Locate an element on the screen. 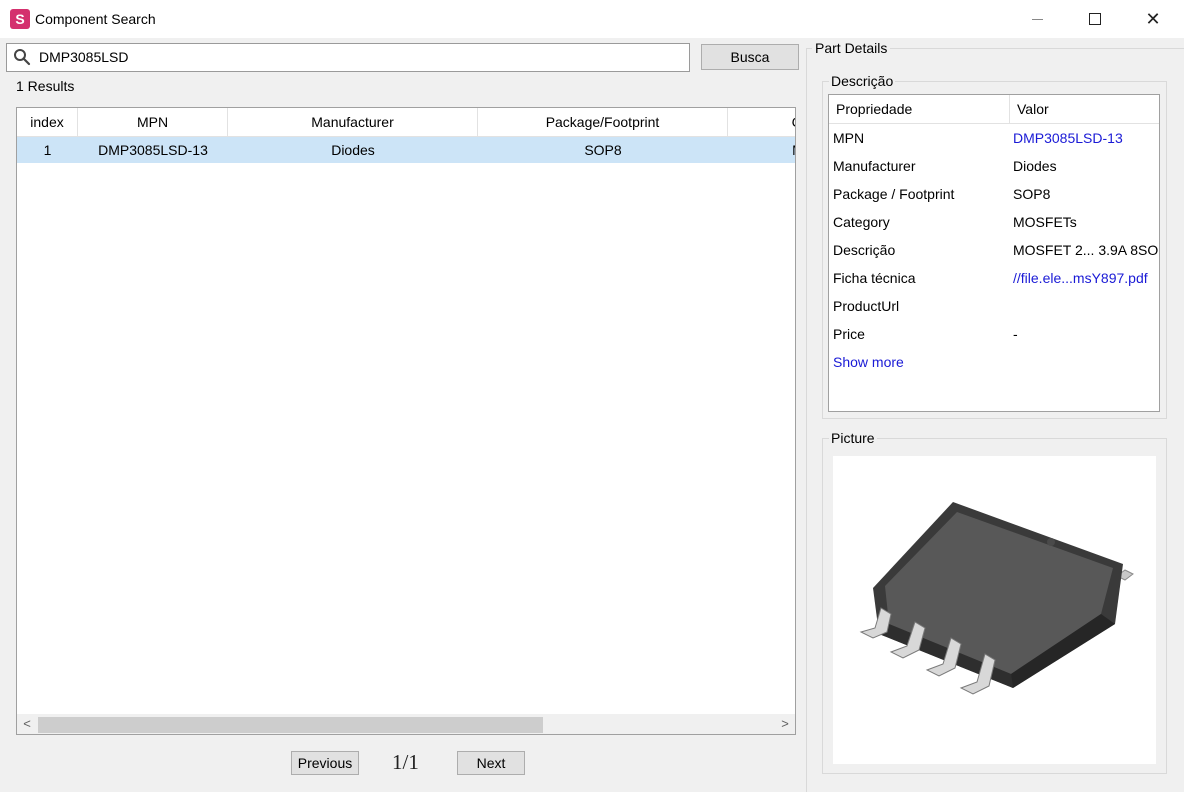  column-header-category: Cat is located at coordinates (761, 122).